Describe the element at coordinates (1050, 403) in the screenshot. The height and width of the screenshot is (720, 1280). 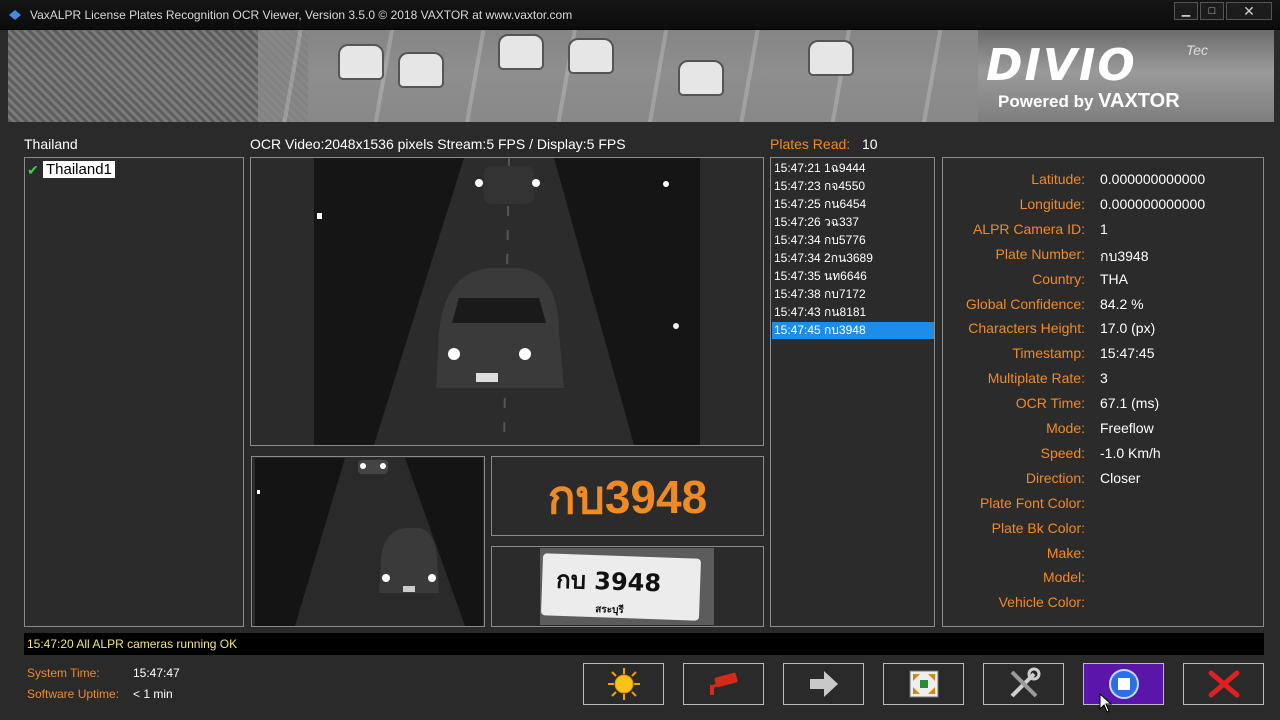
I see `info-label: OCR Time:` at that location.